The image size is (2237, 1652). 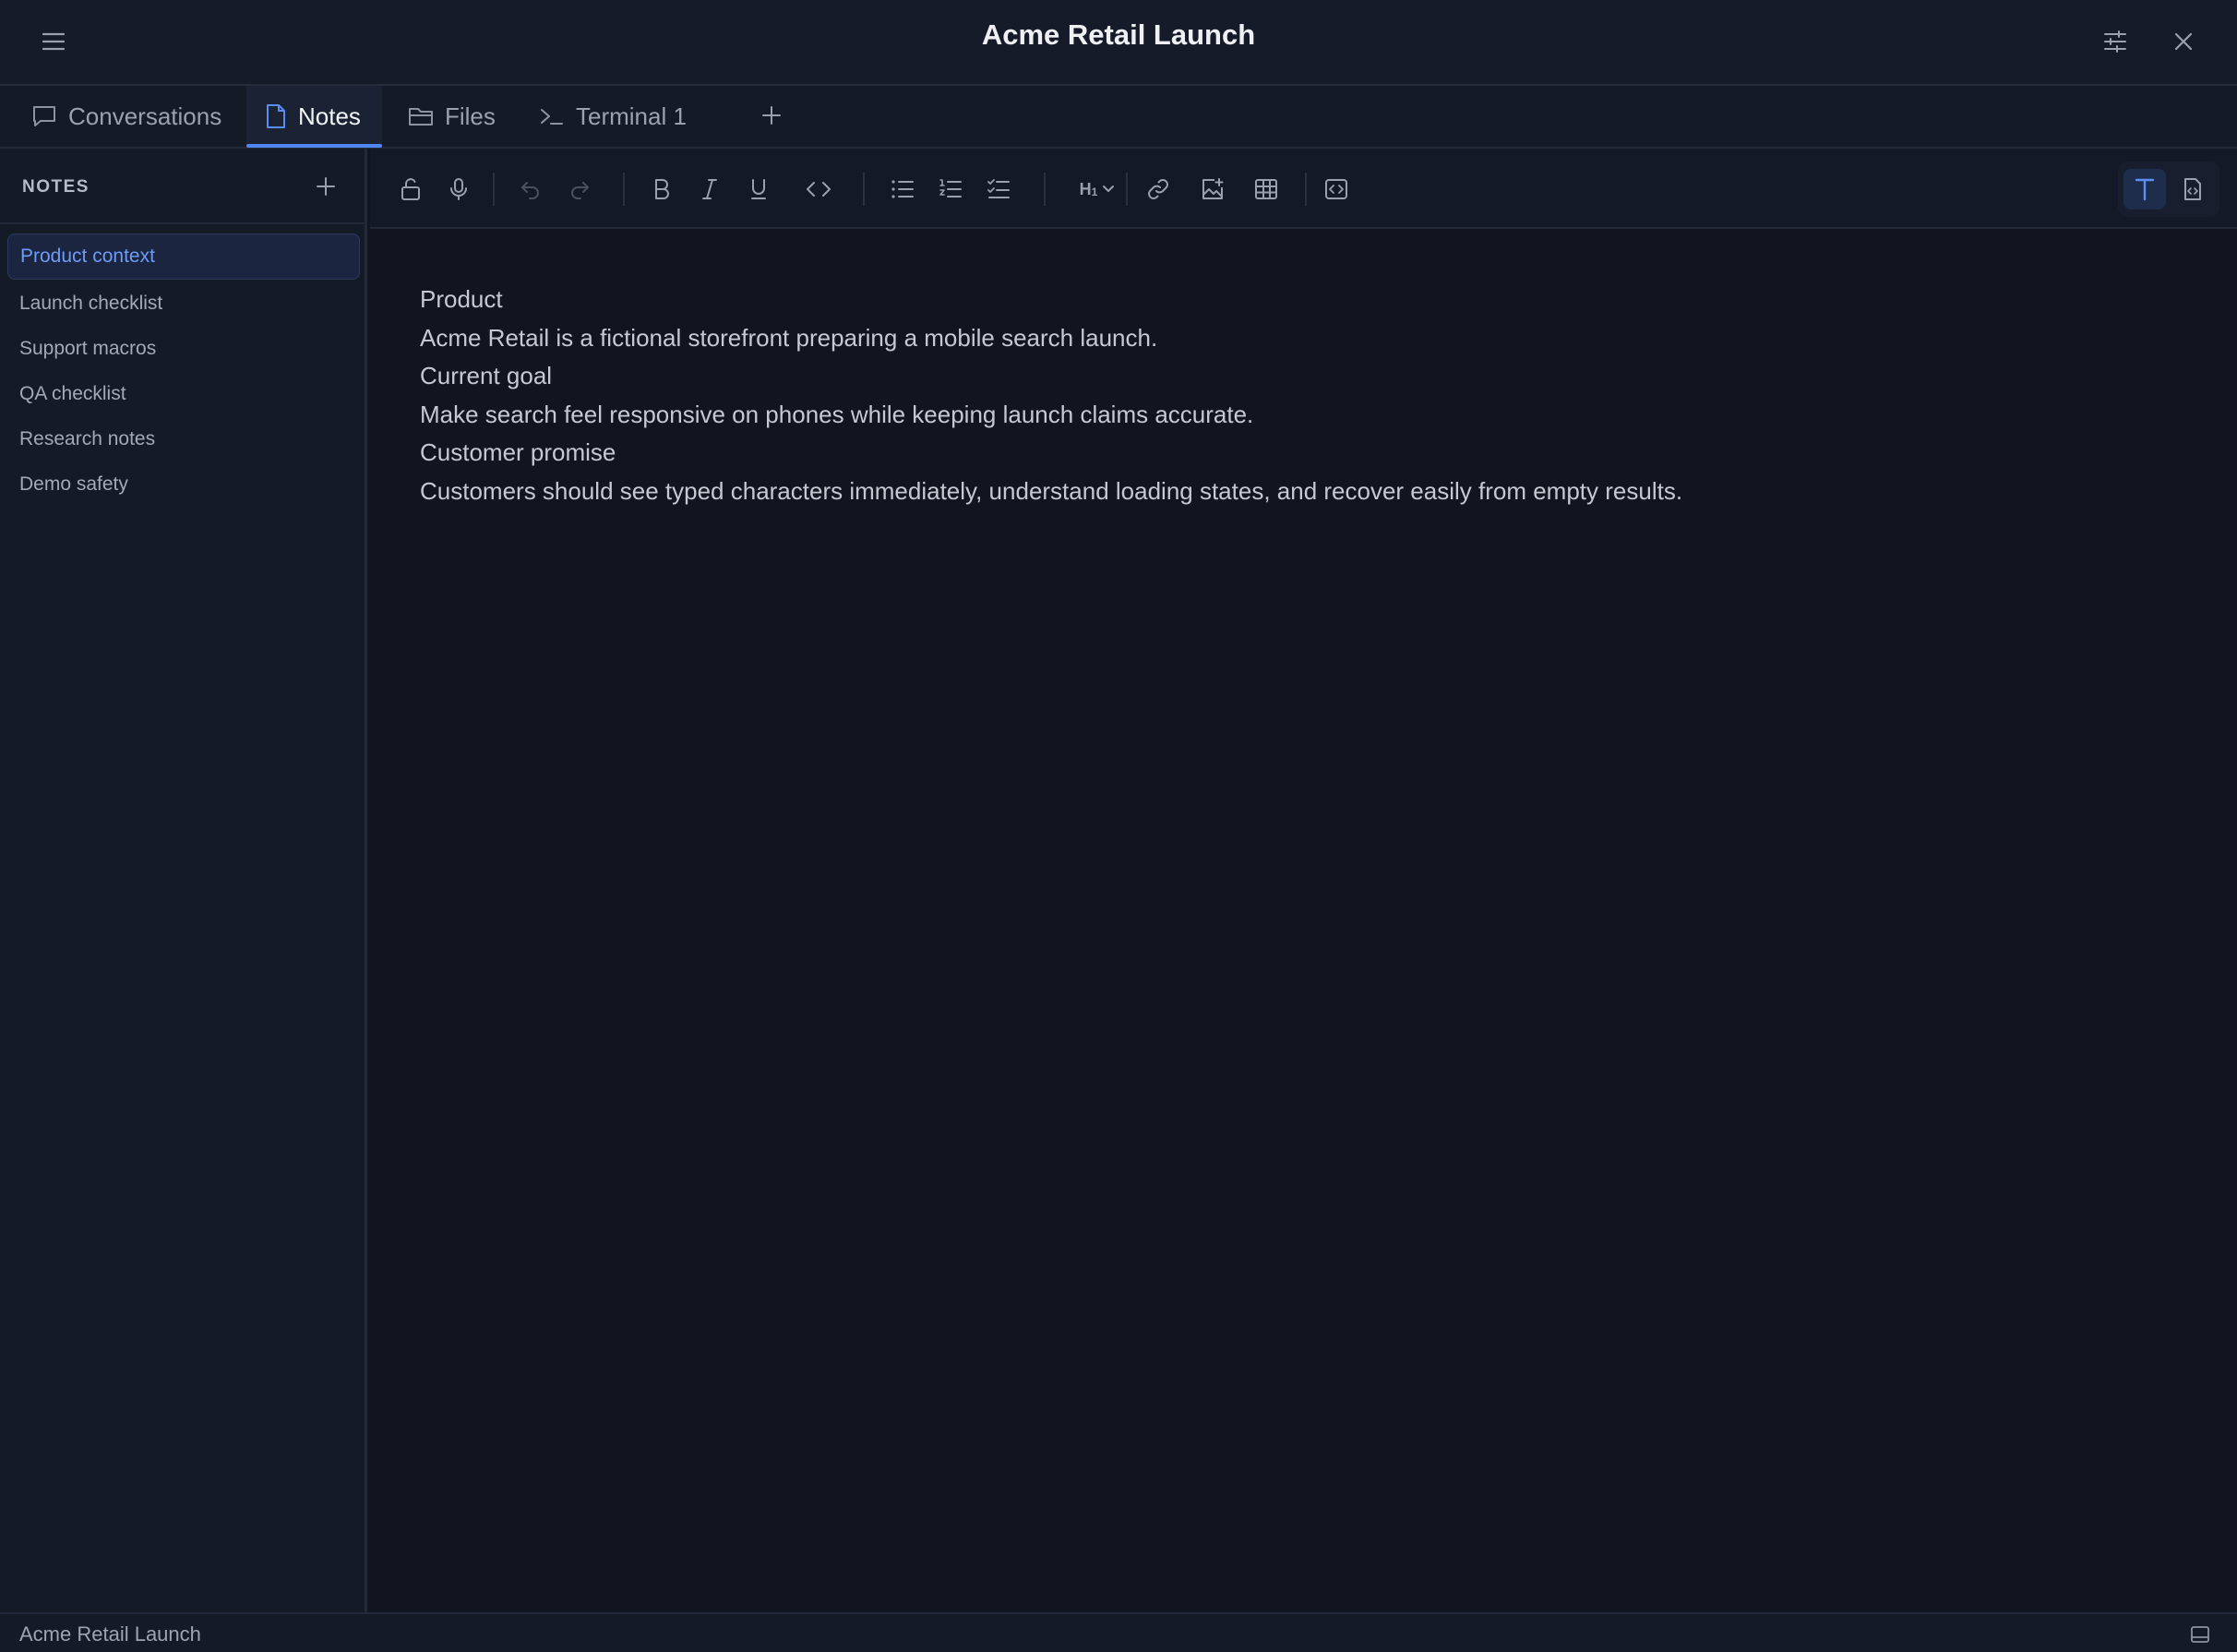 What do you see at coordinates (1296, 300) in the screenshot?
I see `editor-line: Product` at bounding box center [1296, 300].